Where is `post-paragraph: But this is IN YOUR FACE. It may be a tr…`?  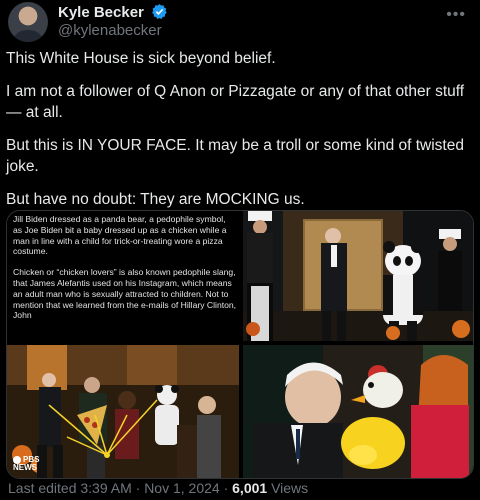
post-paragraph: But this is IN YOUR FACE. It may be a tr… is located at coordinates (235, 156).